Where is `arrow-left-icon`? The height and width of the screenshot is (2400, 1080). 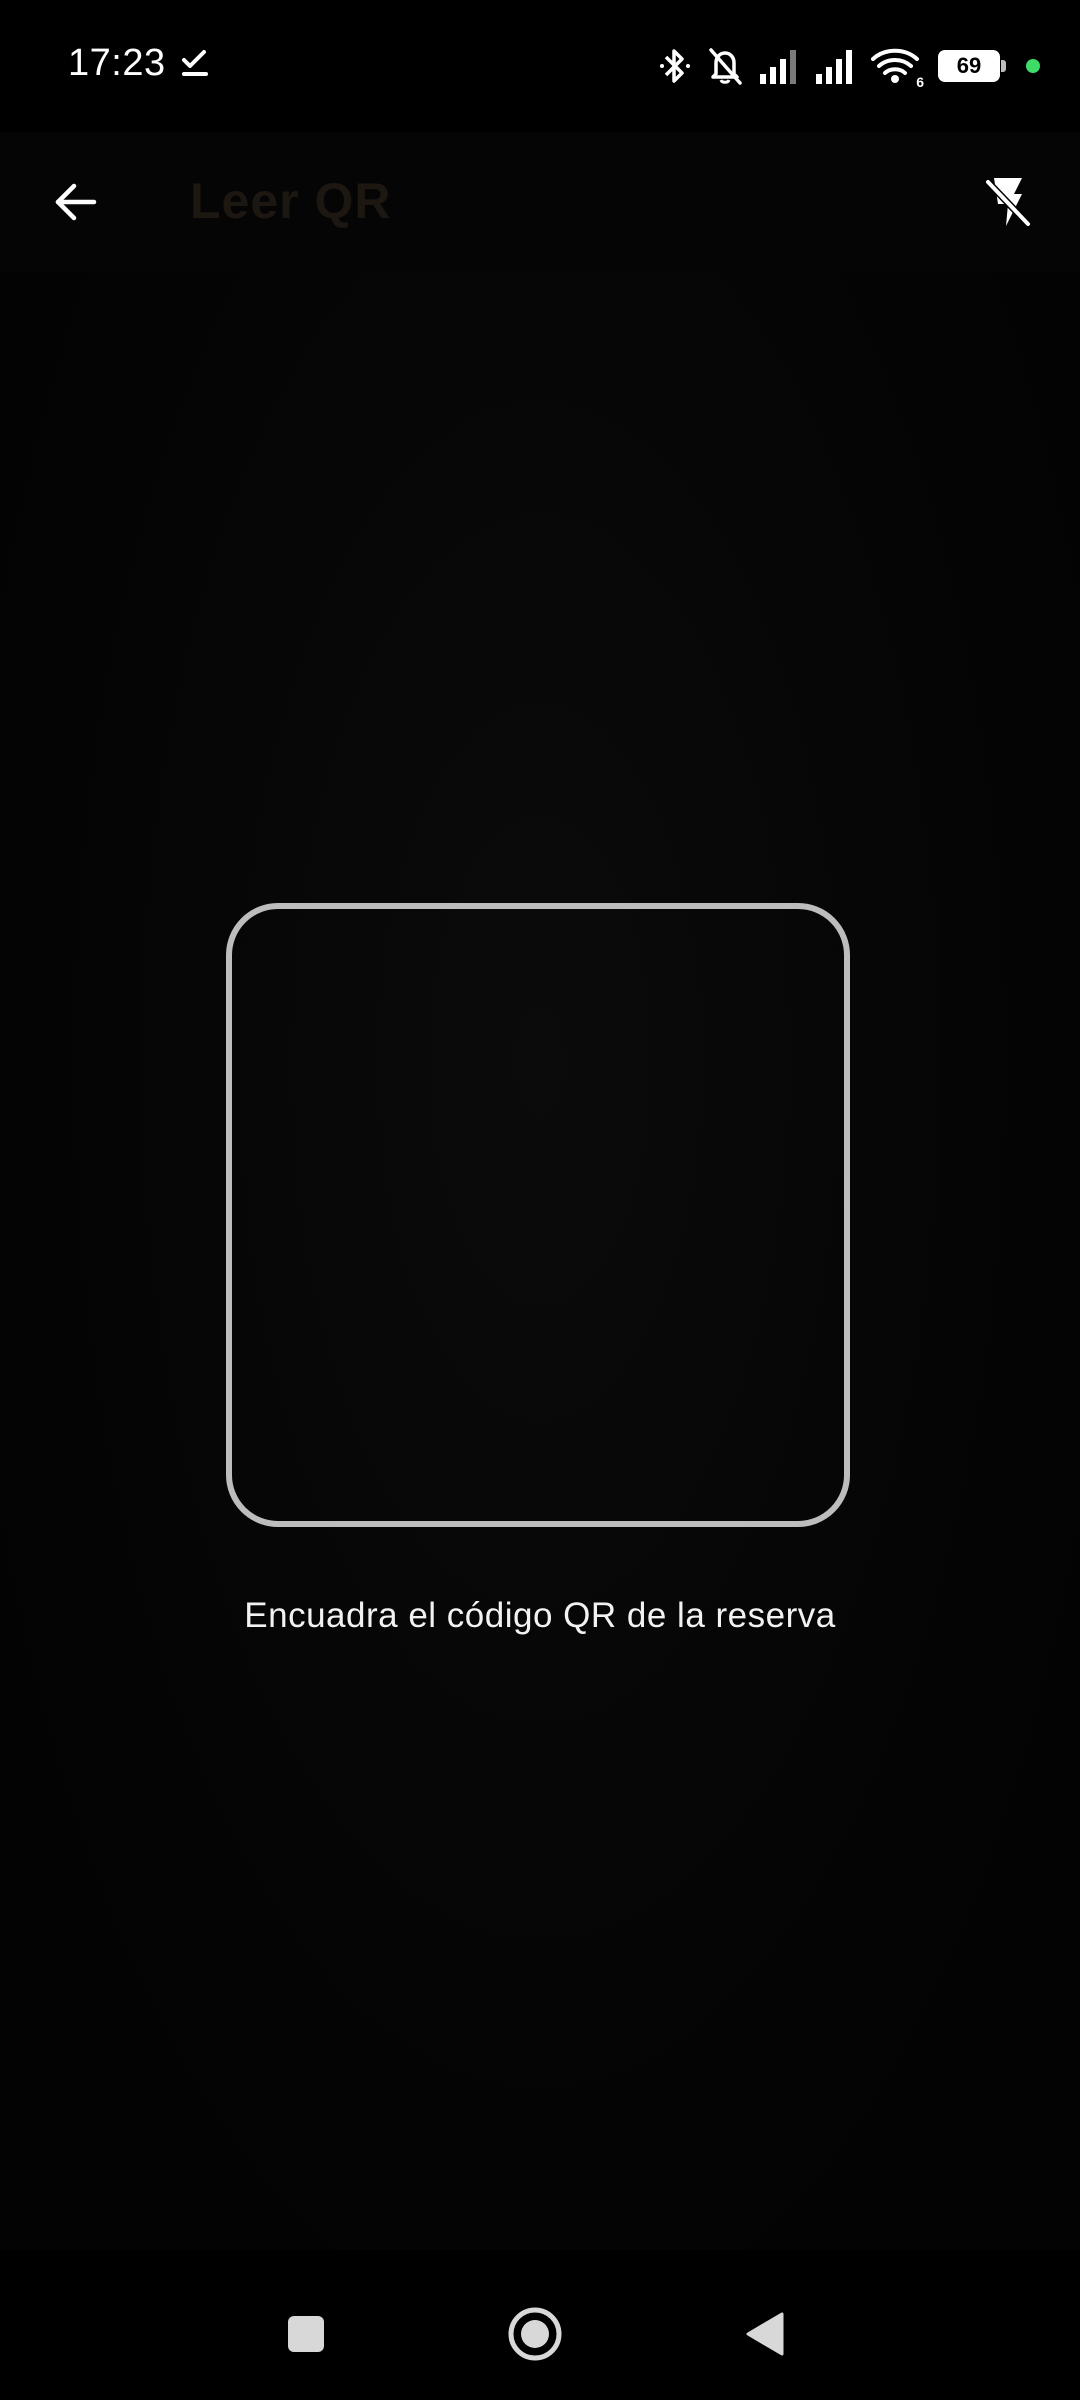
arrow-left-icon is located at coordinates (76, 202).